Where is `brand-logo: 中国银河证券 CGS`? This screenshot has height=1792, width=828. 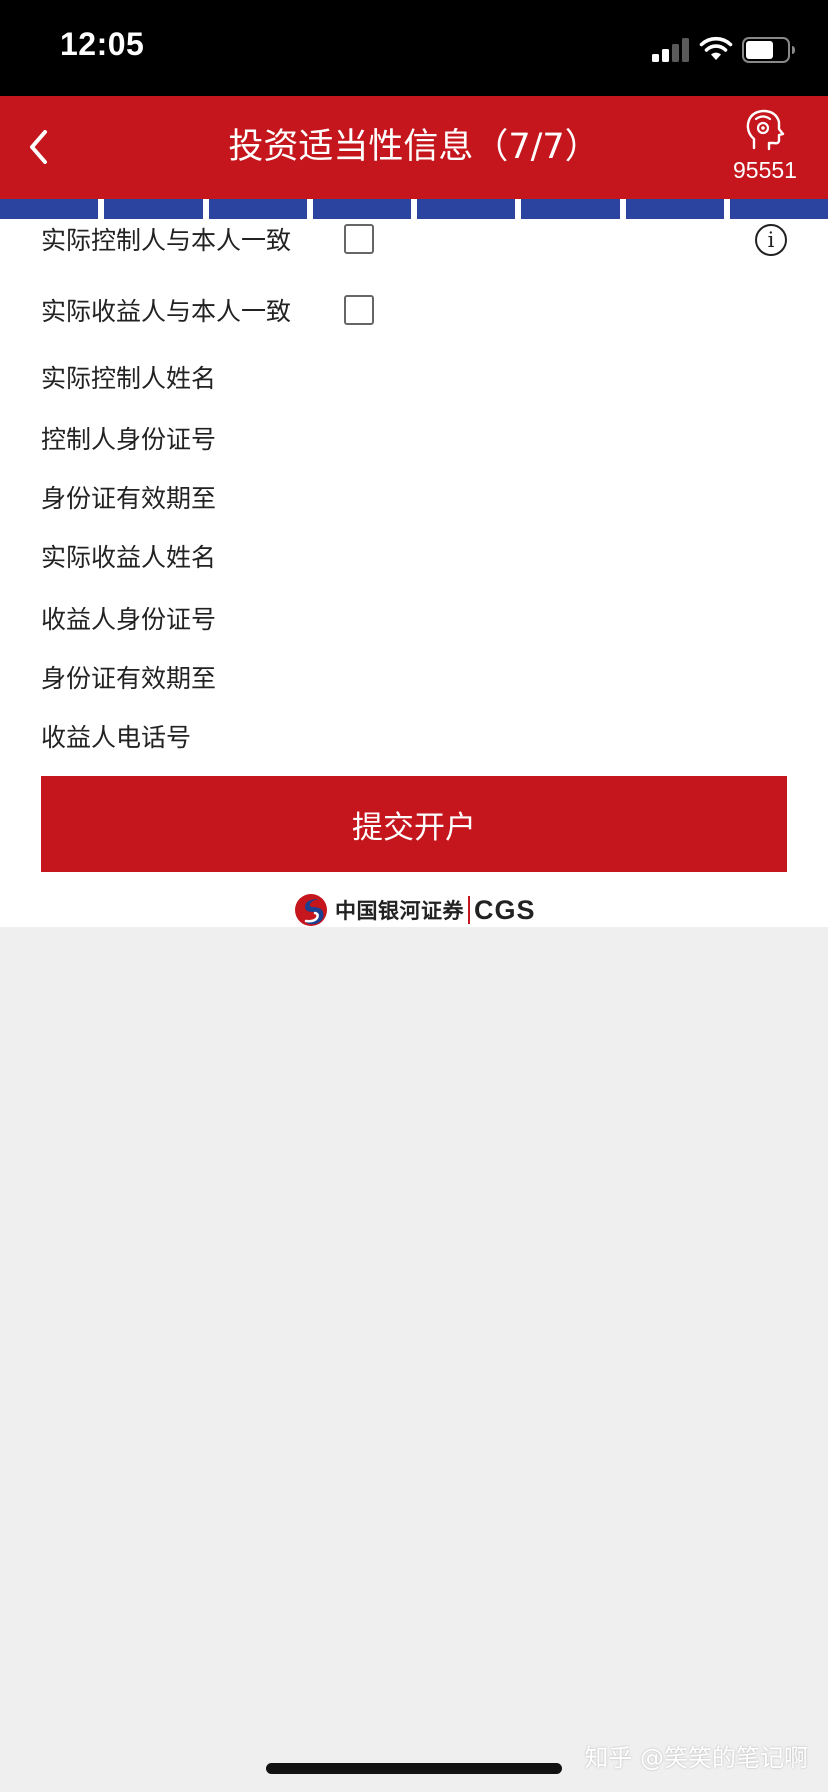 brand-logo: 中国银河证券 CGS is located at coordinates (414, 910).